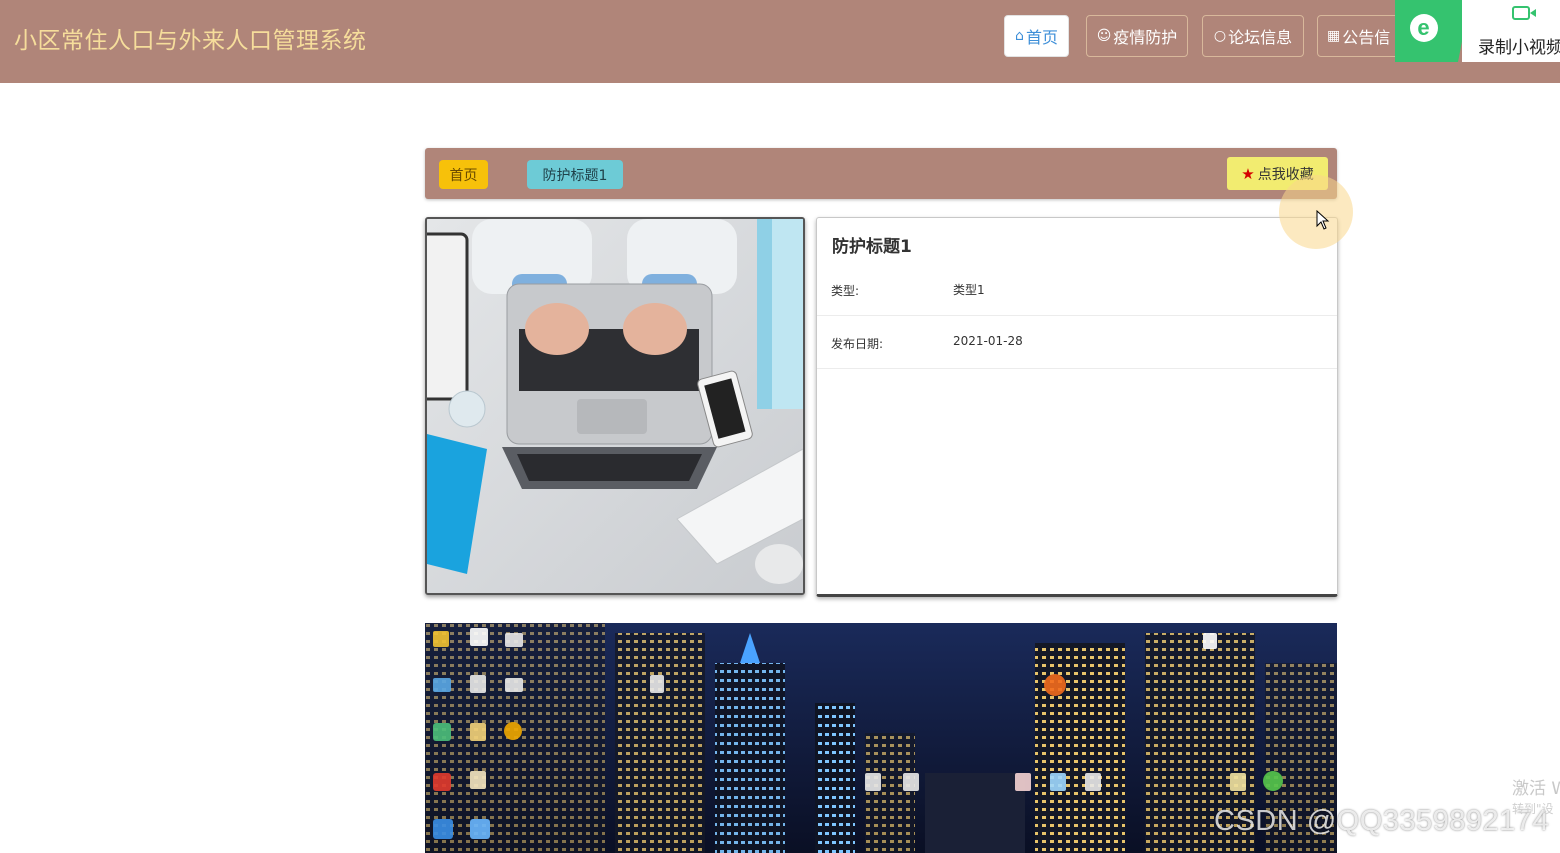  I want to click on circle-icon: ○, so click(1220, 36).